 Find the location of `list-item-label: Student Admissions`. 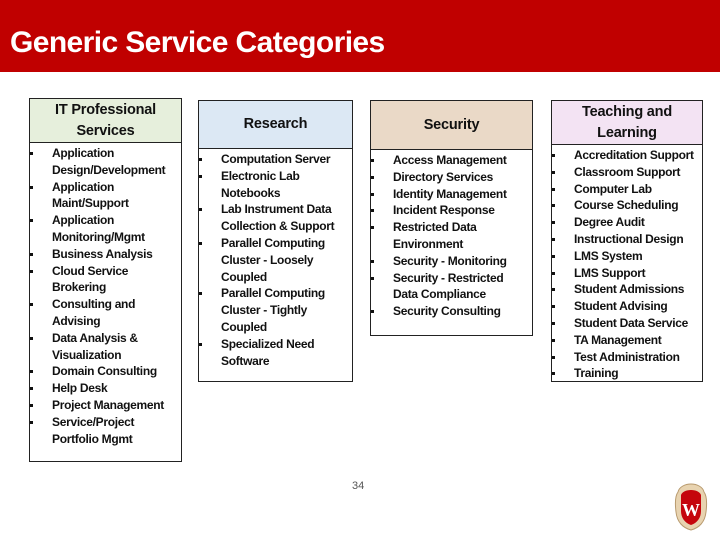

list-item-label: Student Admissions is located at coordinates (629, 289).